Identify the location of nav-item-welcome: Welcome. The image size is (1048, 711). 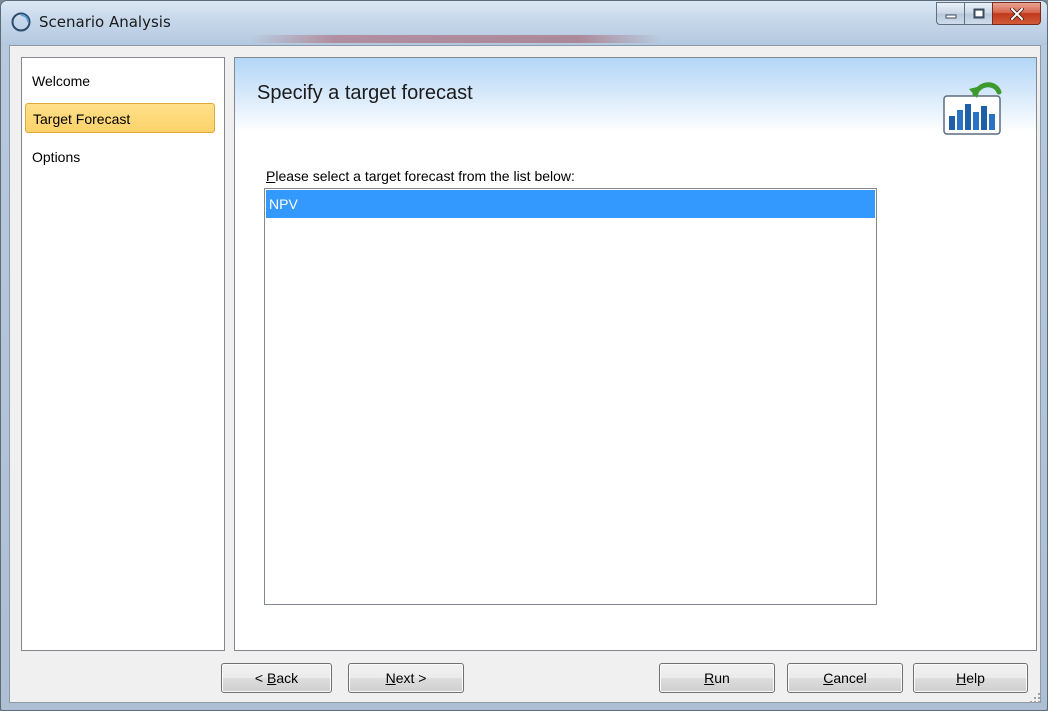
(121, 81).